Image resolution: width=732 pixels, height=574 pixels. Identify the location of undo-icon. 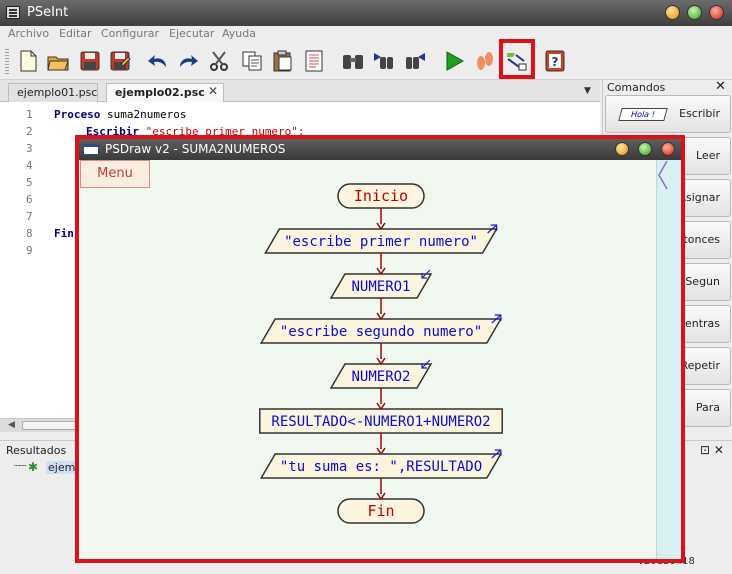
(158, 61).